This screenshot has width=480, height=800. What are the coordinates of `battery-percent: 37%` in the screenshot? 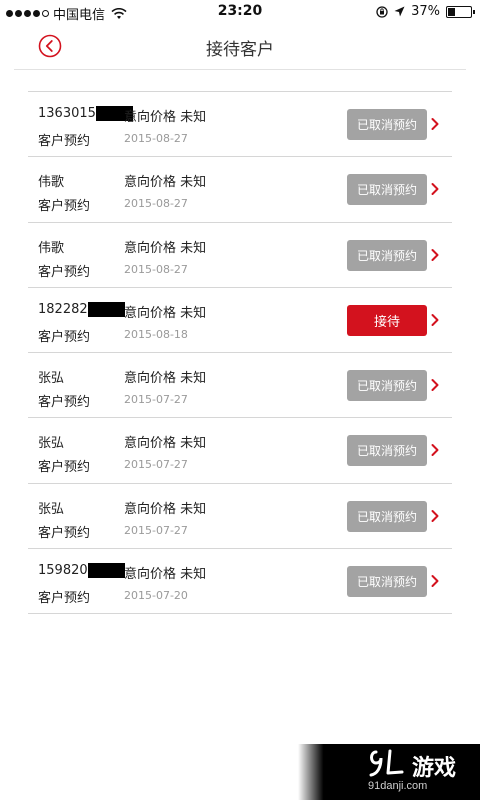 It's located at (425, 11).